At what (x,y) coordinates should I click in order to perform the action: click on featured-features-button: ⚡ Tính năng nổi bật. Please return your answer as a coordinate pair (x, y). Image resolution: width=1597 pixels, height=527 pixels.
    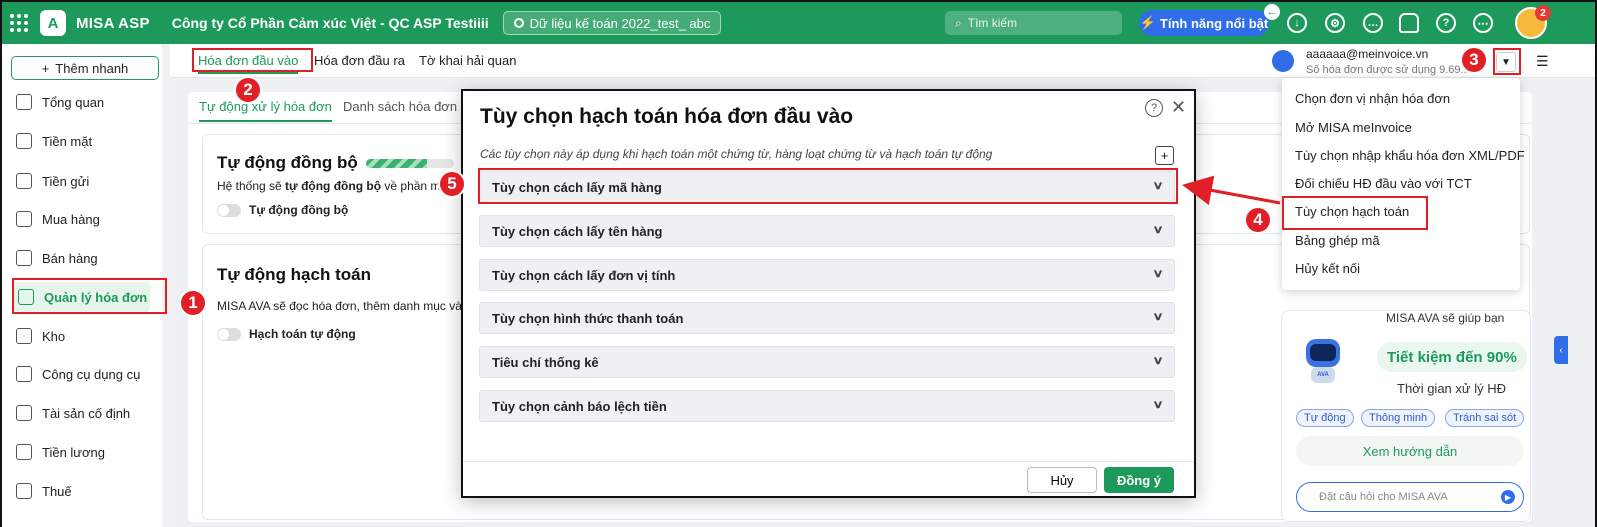
    Looking at the image, I should click on (1204, 23).